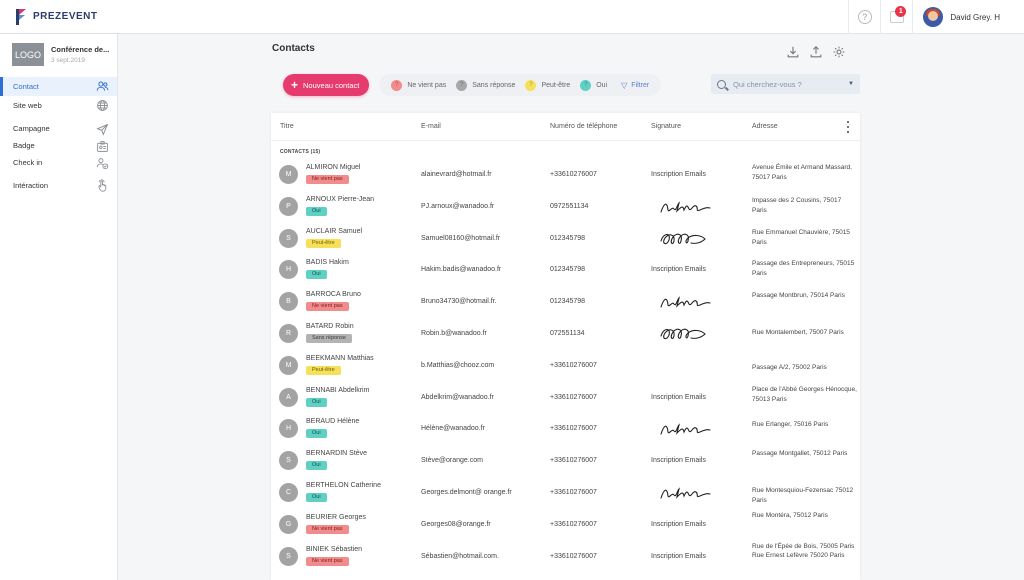 The height and width of the screenshot is (580, 1024). What do you see at coordinates (602, 85) in the screenshot?
I see `filter-label: Oui` at bounding box center [602, 85].